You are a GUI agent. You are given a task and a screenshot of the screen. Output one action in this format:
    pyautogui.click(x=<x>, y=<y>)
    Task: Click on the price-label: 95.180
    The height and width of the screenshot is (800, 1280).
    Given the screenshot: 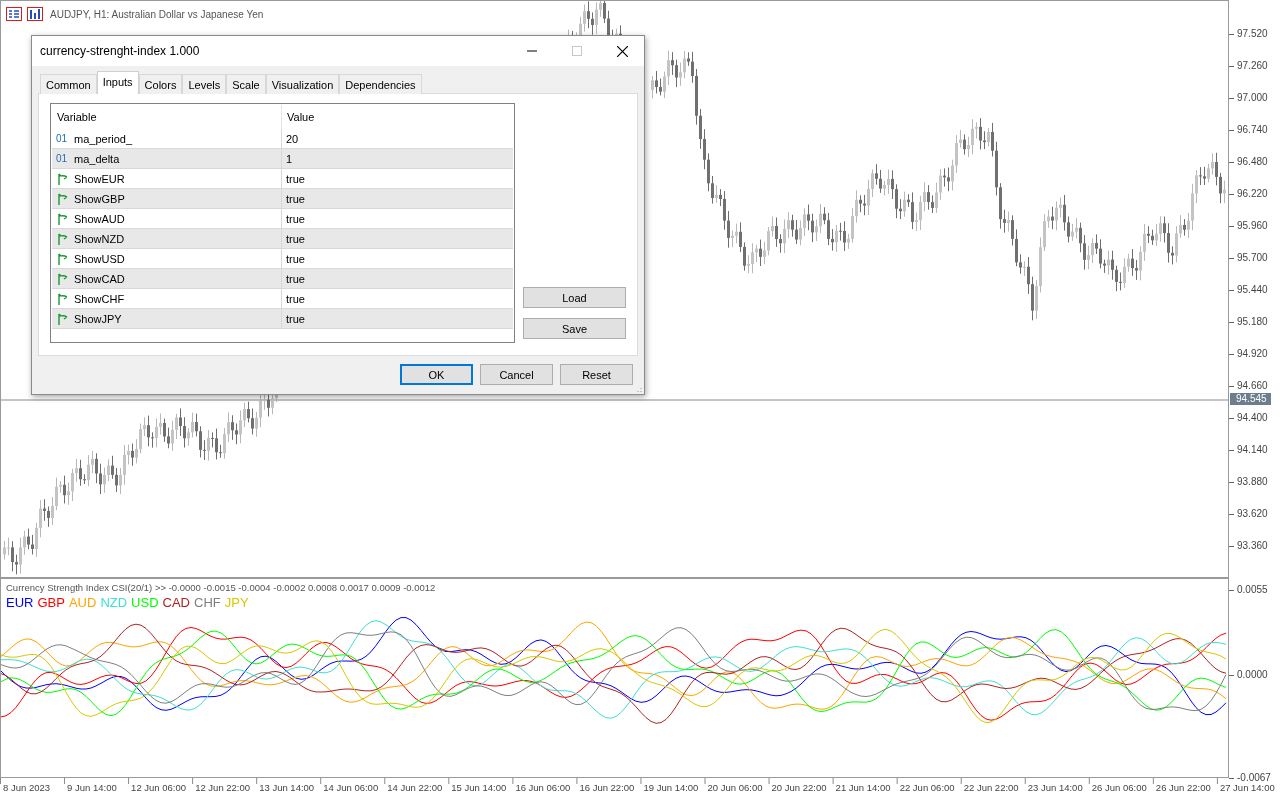 What is the action you would take?
    pyautogui.click(x=1248, y=322)
    